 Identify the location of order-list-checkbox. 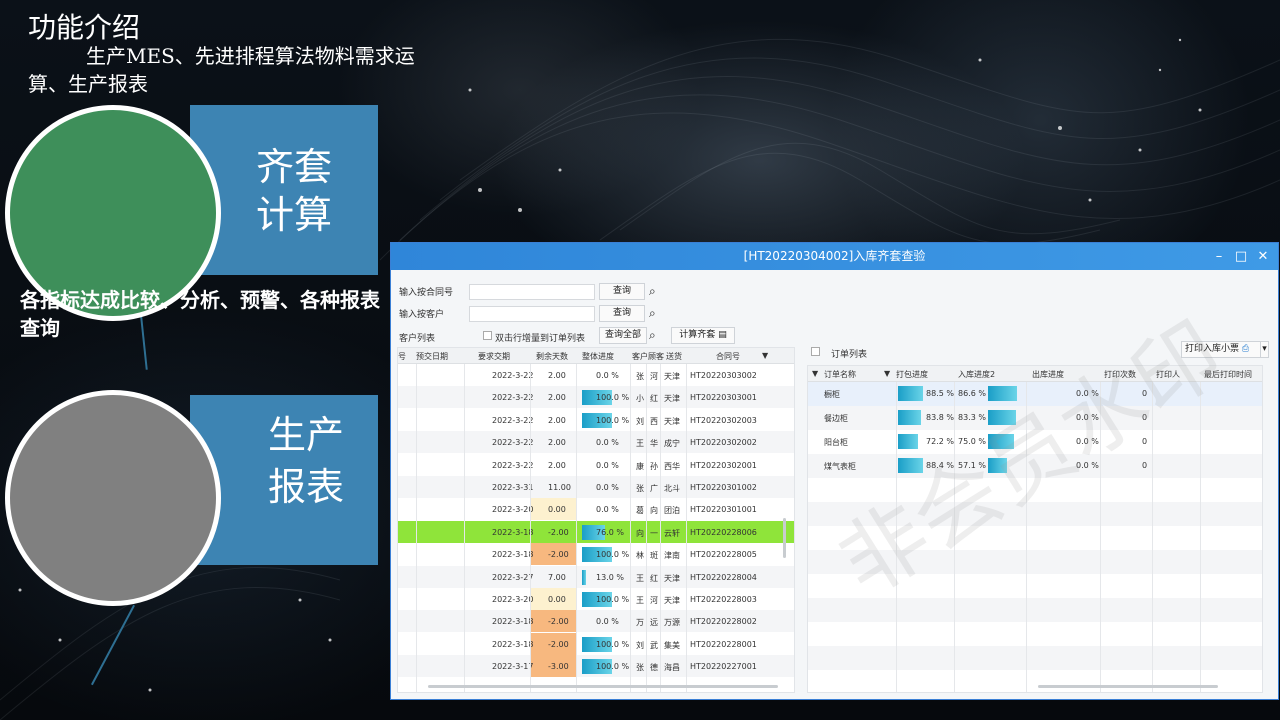
(815, 351).